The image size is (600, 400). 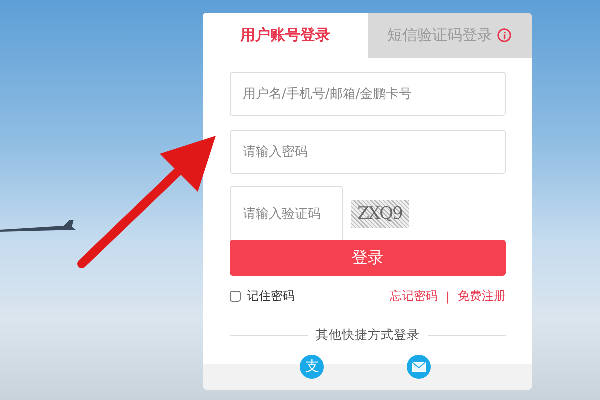 What do you see at coordinates (380, 214) in the screenshot?
I see `captcha-image: ZXQ9` at bounding box center [380, 214].